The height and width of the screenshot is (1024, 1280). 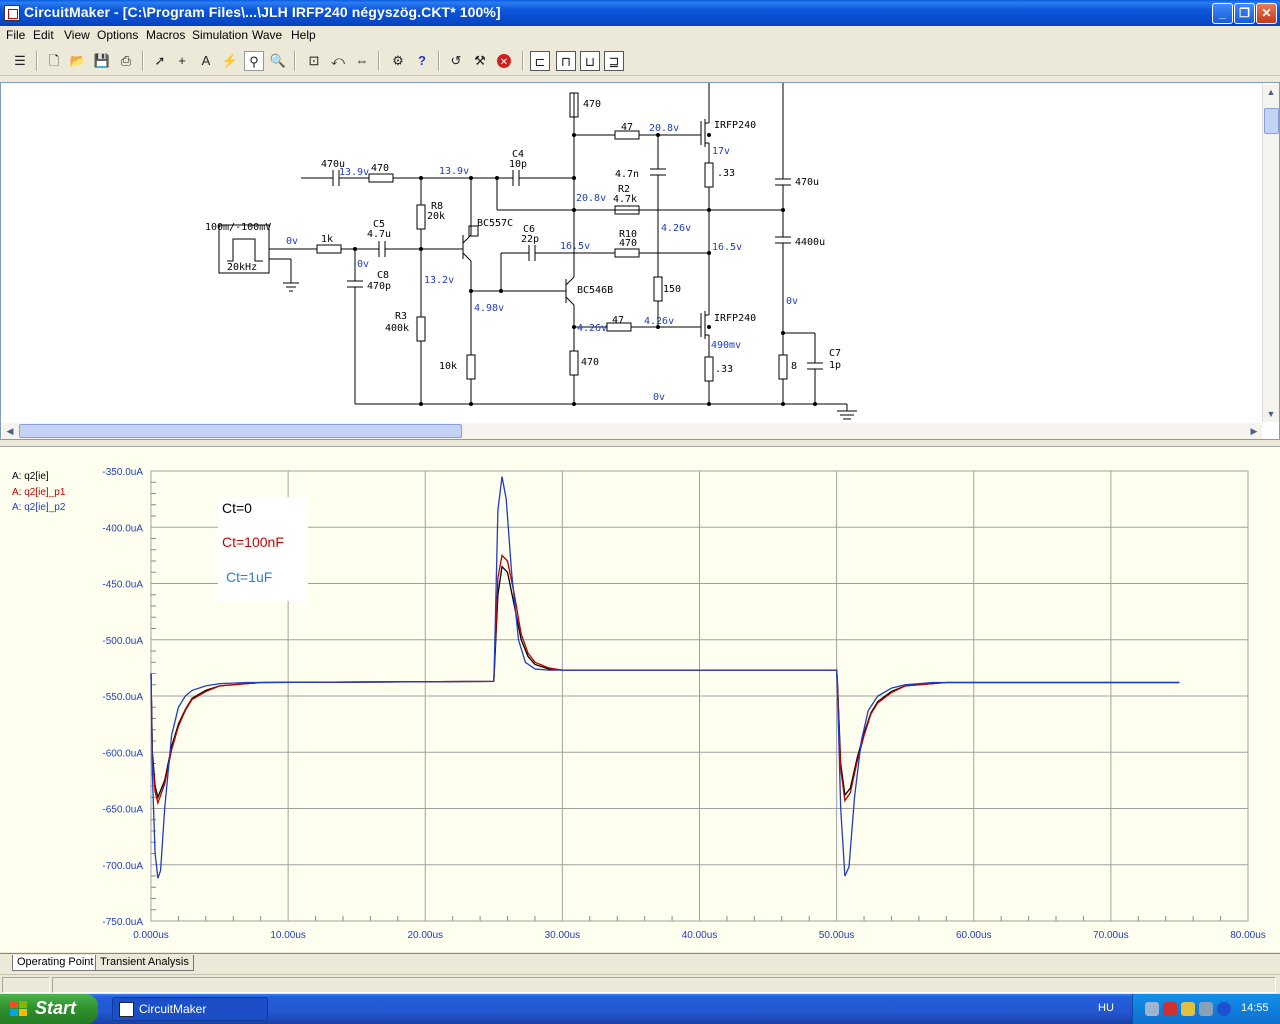 I want to click on zoom-fit-icon: ⊡, so click(x=314, y=61).